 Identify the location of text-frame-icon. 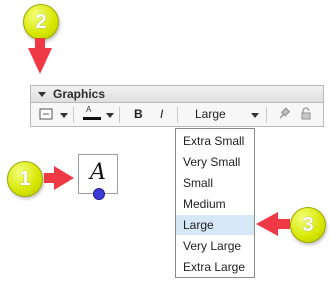
(46, 115).